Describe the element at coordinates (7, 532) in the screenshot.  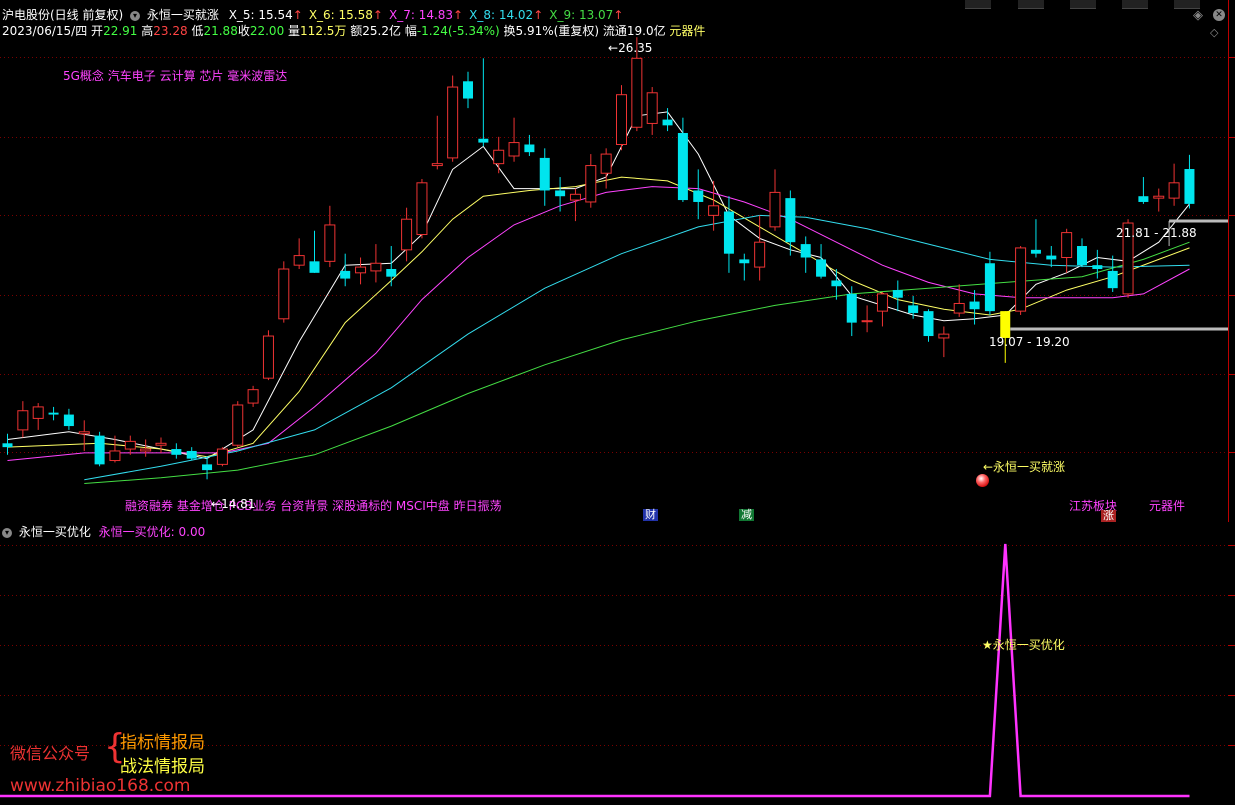
I see `sub-dropdown-icon: ▾` at that location.